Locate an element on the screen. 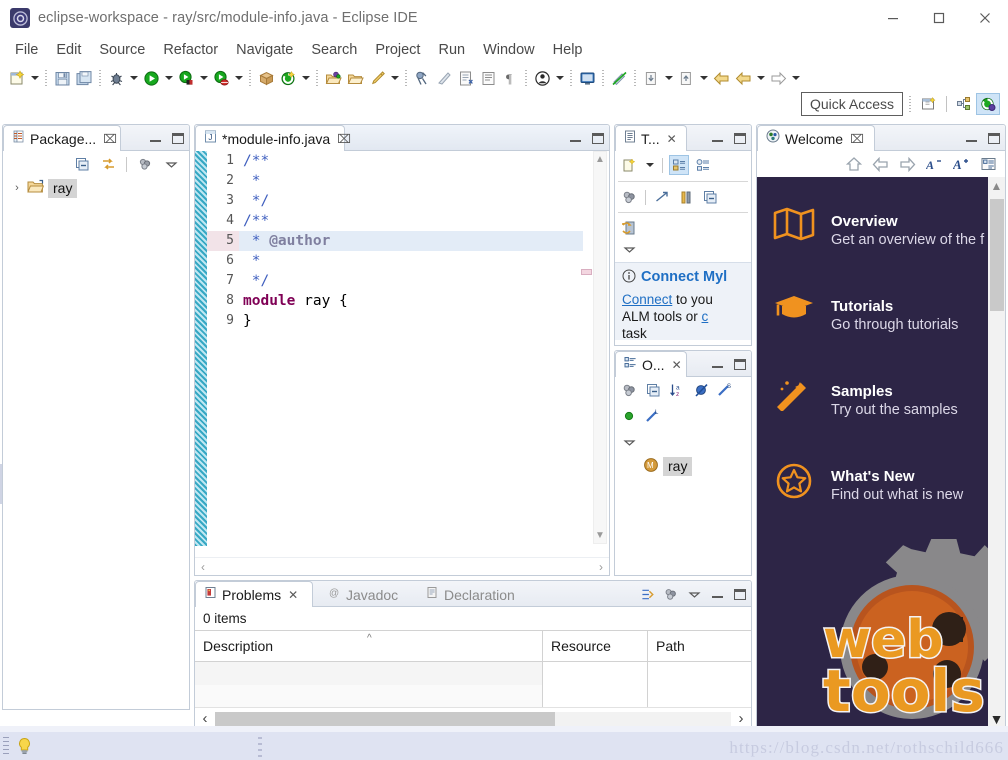  scroll-track is located at coordinates (473, 718).